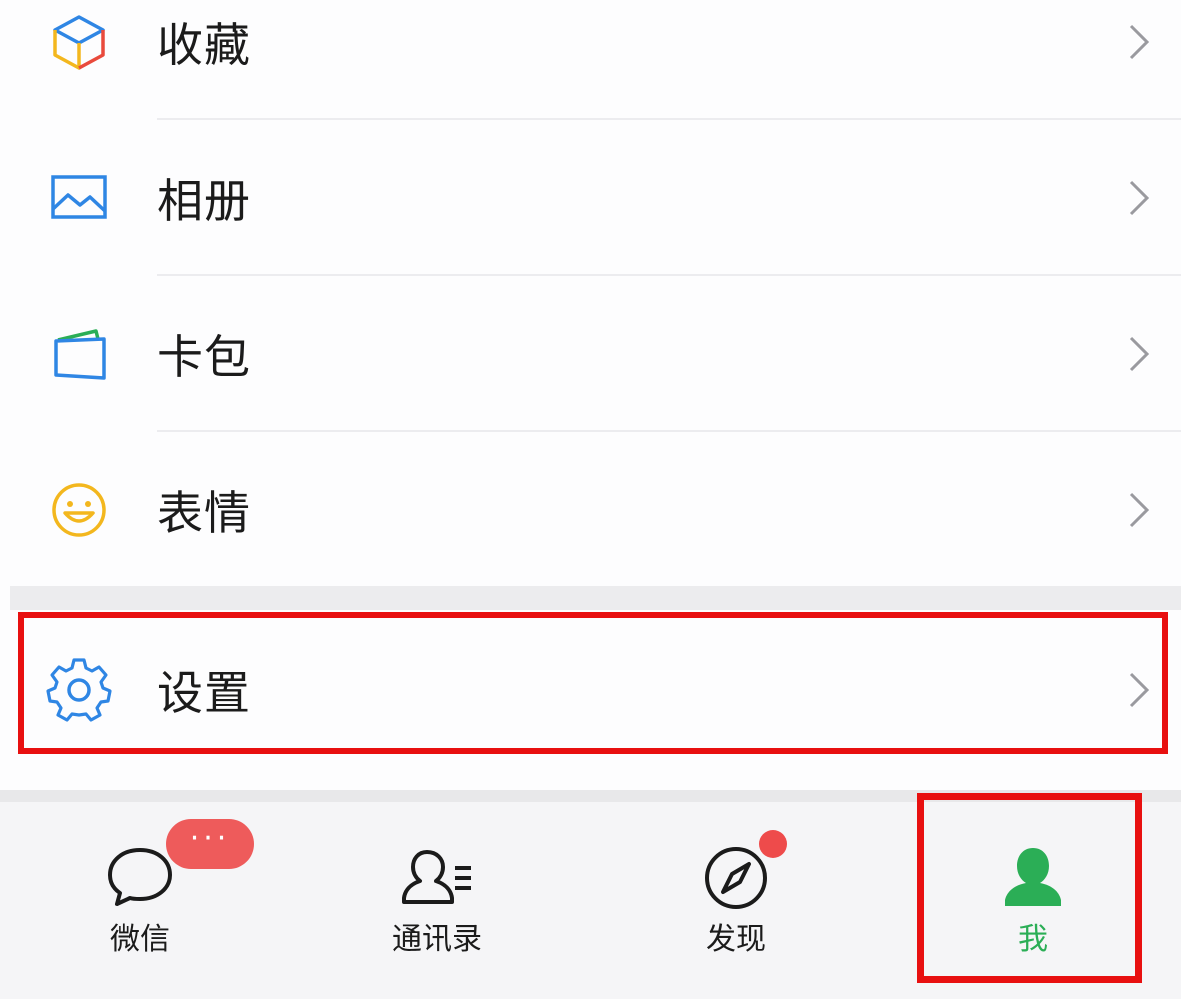  What do you see at coordinates (140, 939) in the screenshot?
I see `tab-label: 微信` at bounding box center [140, 939].